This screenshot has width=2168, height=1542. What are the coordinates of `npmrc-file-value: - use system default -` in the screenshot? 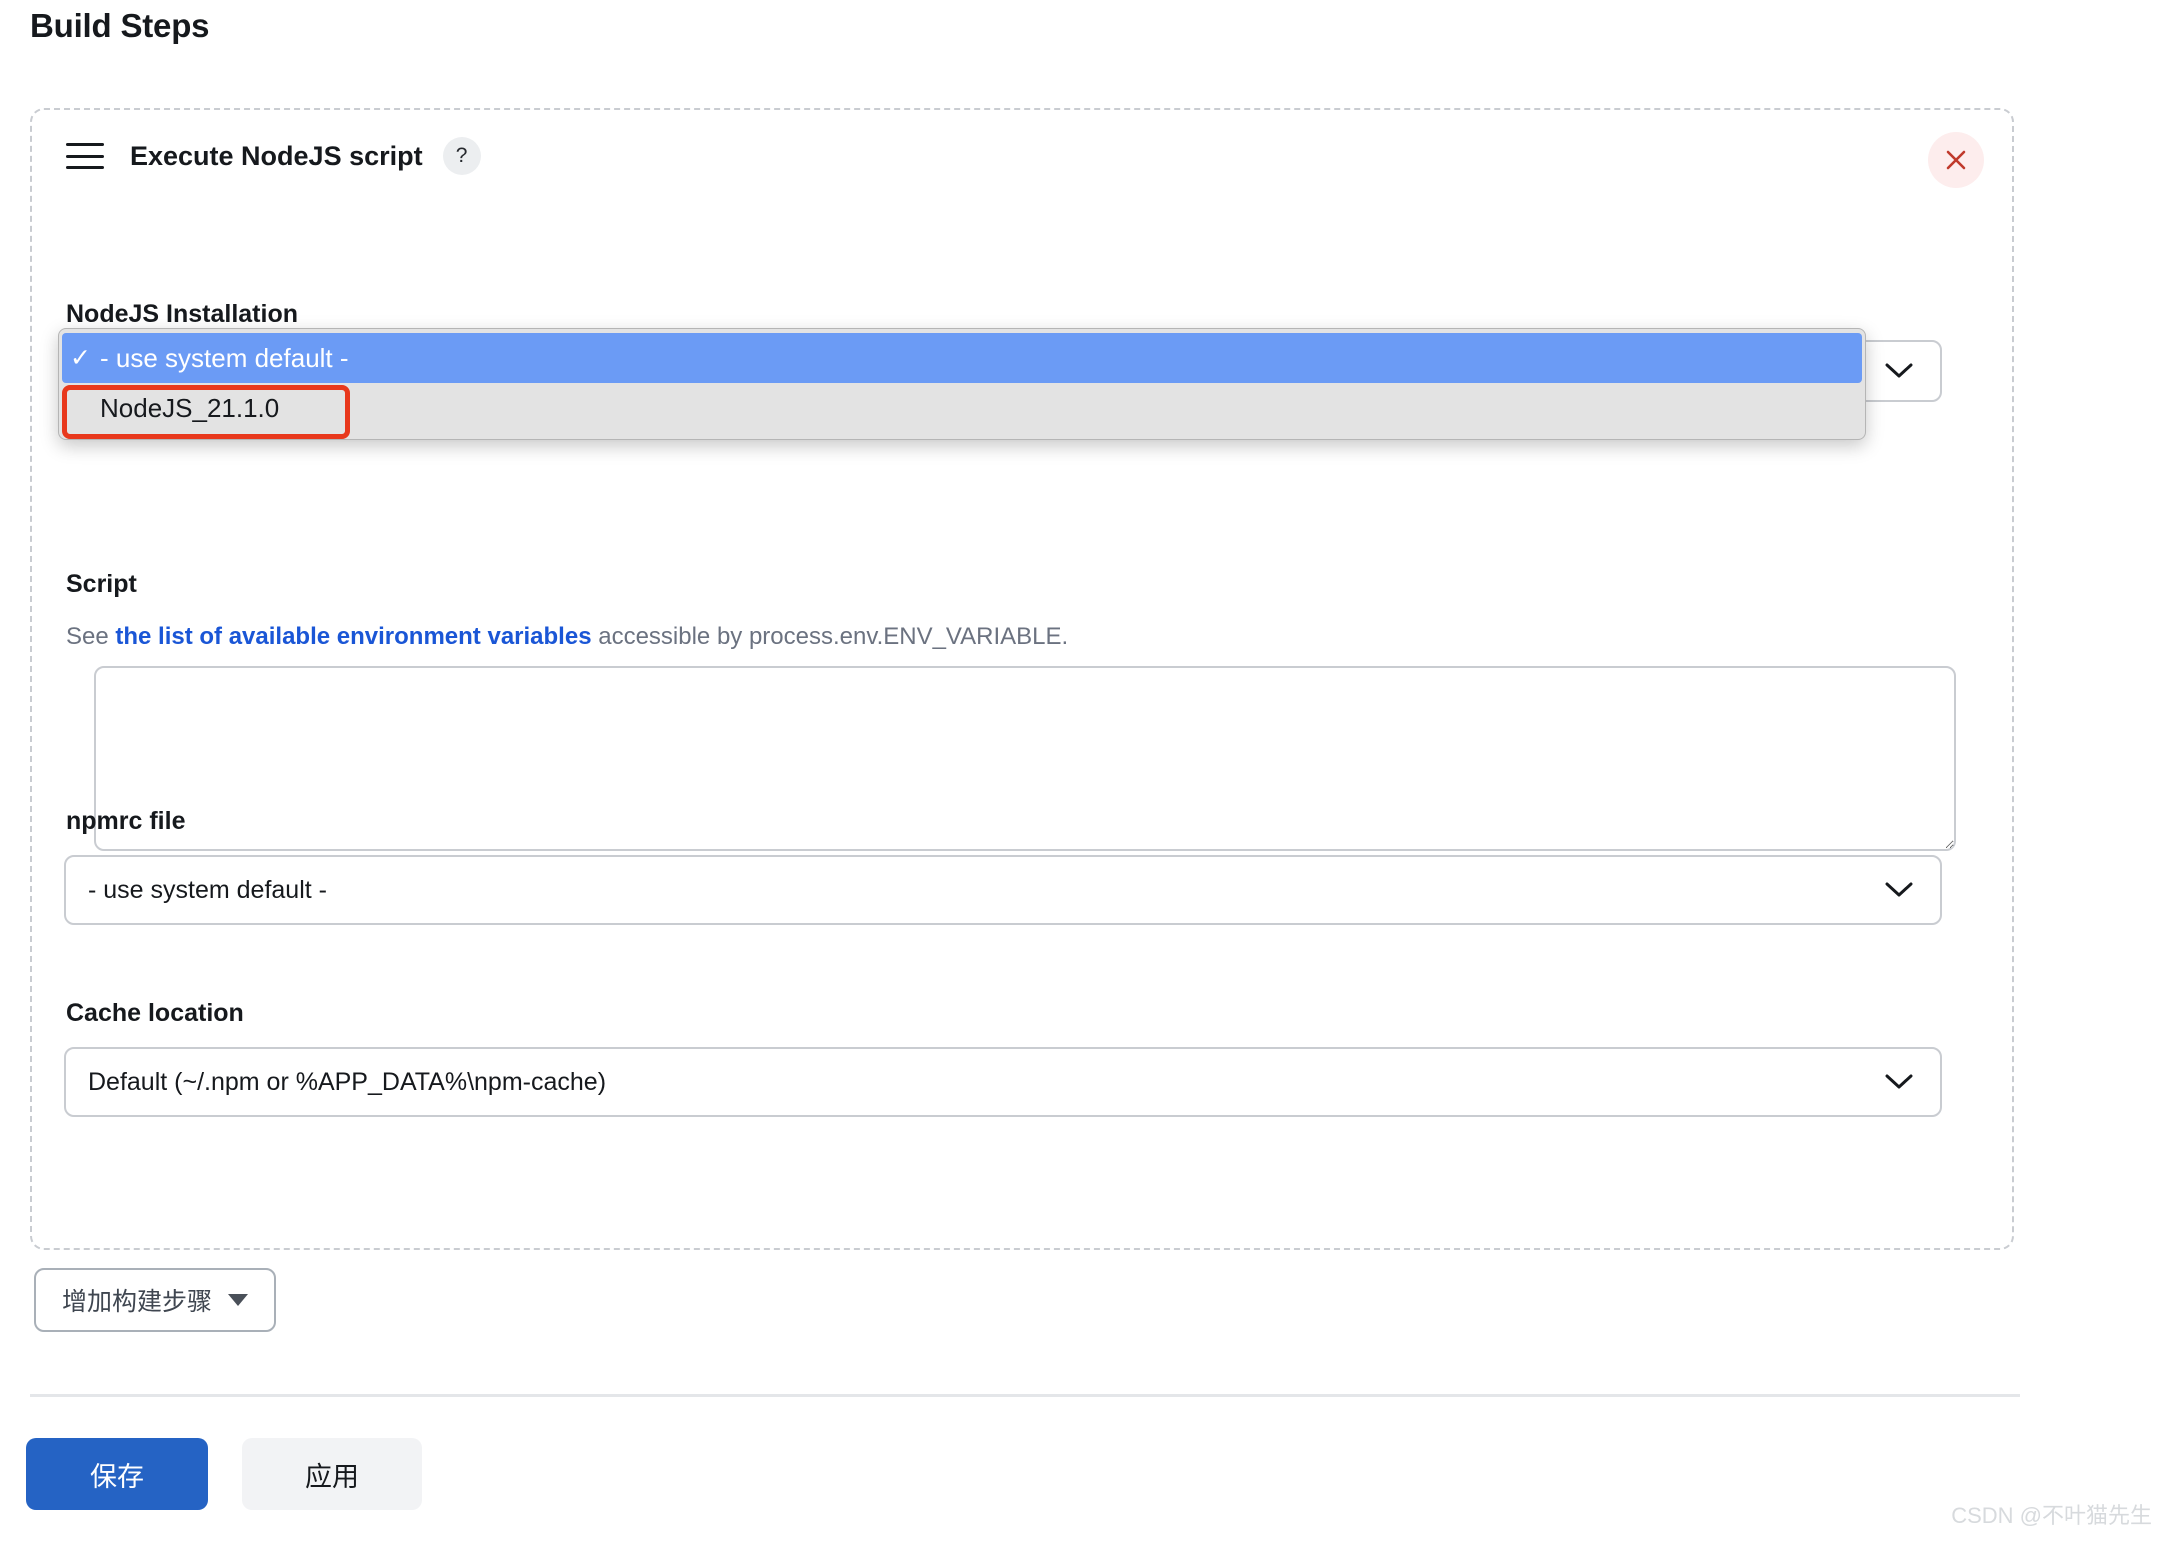 It's located at (207, 889).